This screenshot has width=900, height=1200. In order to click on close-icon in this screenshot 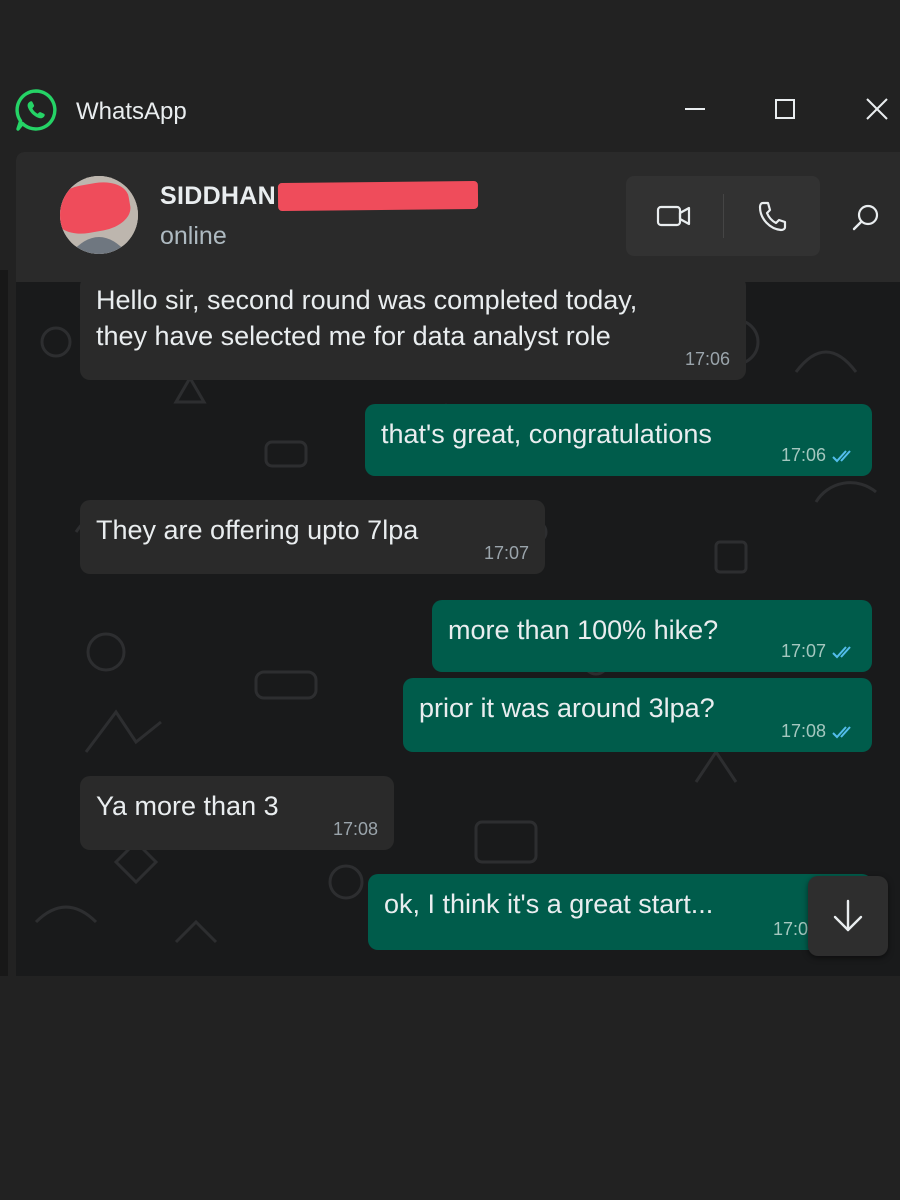, I will do `click(877, 109)`.